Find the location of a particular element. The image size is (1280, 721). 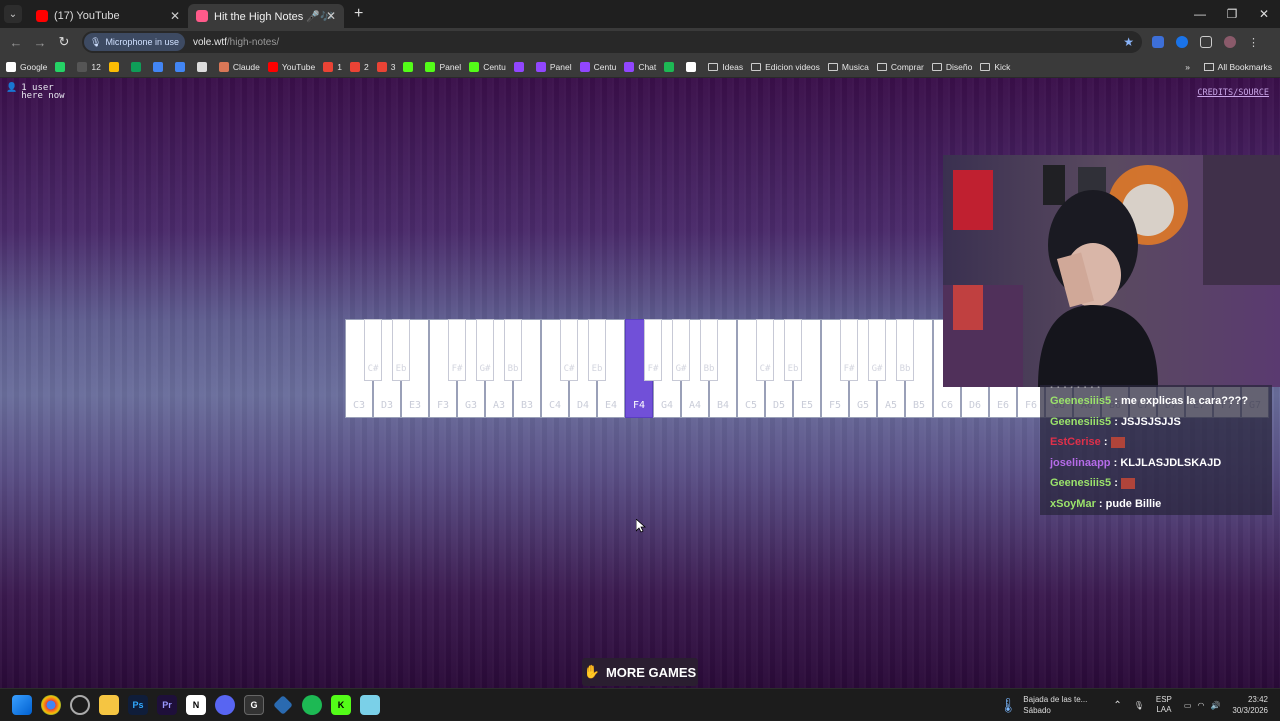

menu-icon: ⋮ is located at coordinates (1253, 42).